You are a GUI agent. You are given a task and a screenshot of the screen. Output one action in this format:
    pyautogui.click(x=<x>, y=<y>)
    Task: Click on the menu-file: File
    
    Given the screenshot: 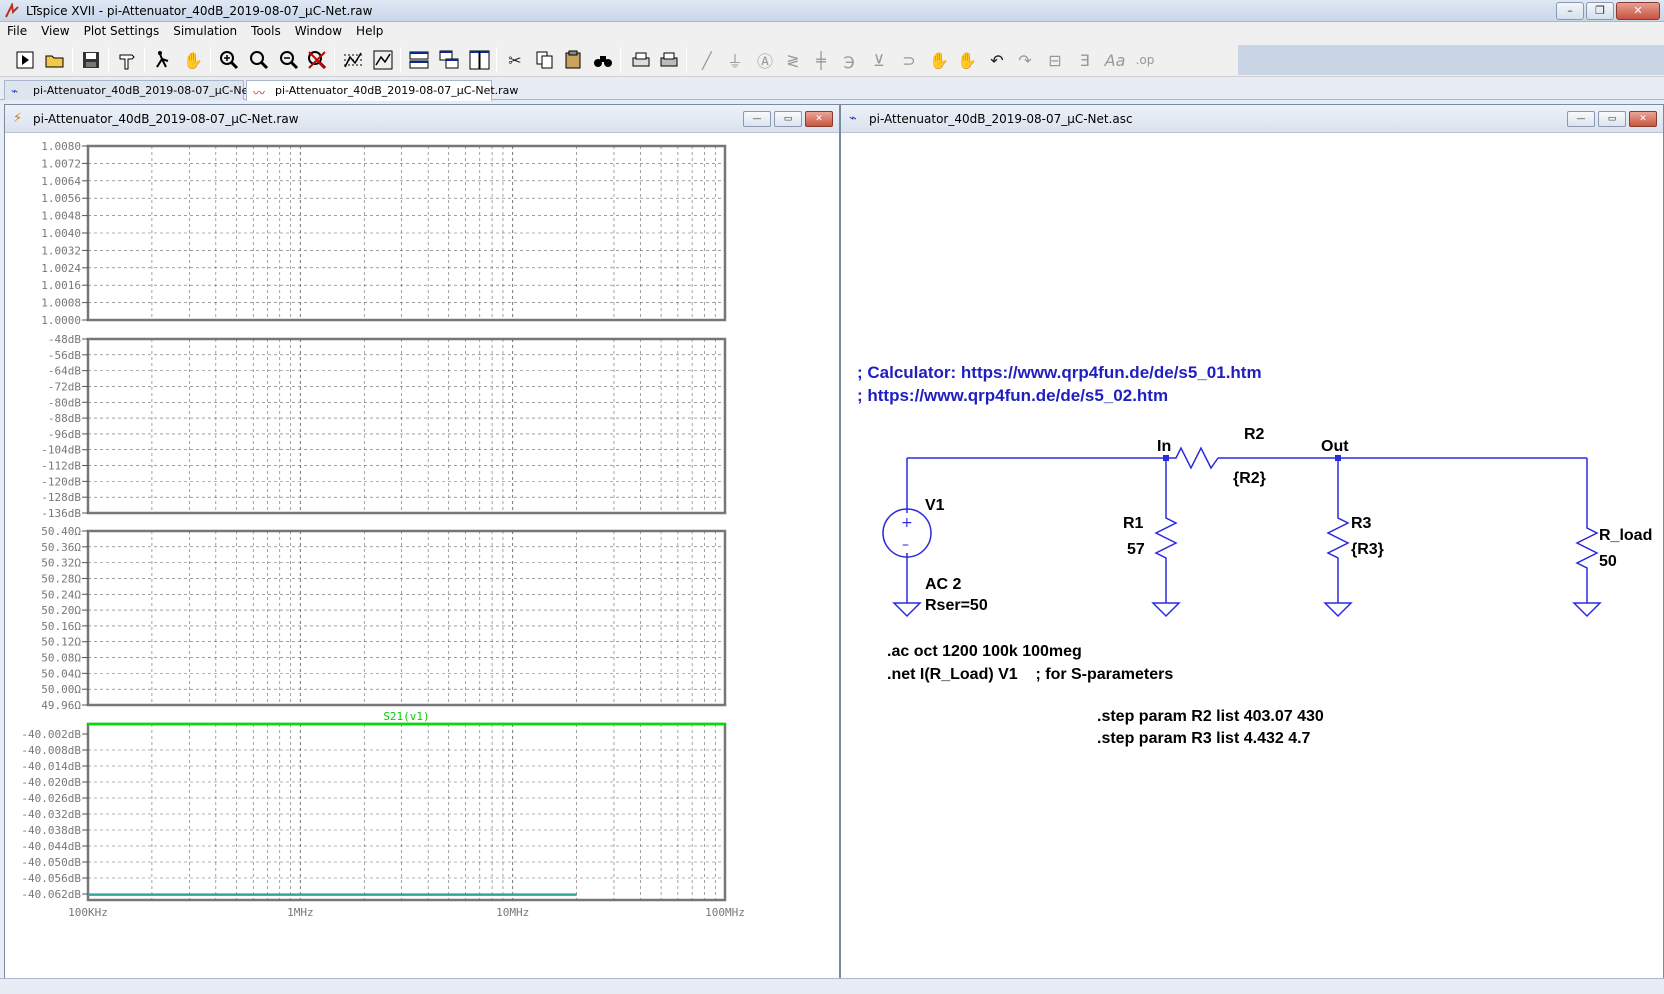 What is the action you would take?
    pyautogui.click(x=17, y=31)
    